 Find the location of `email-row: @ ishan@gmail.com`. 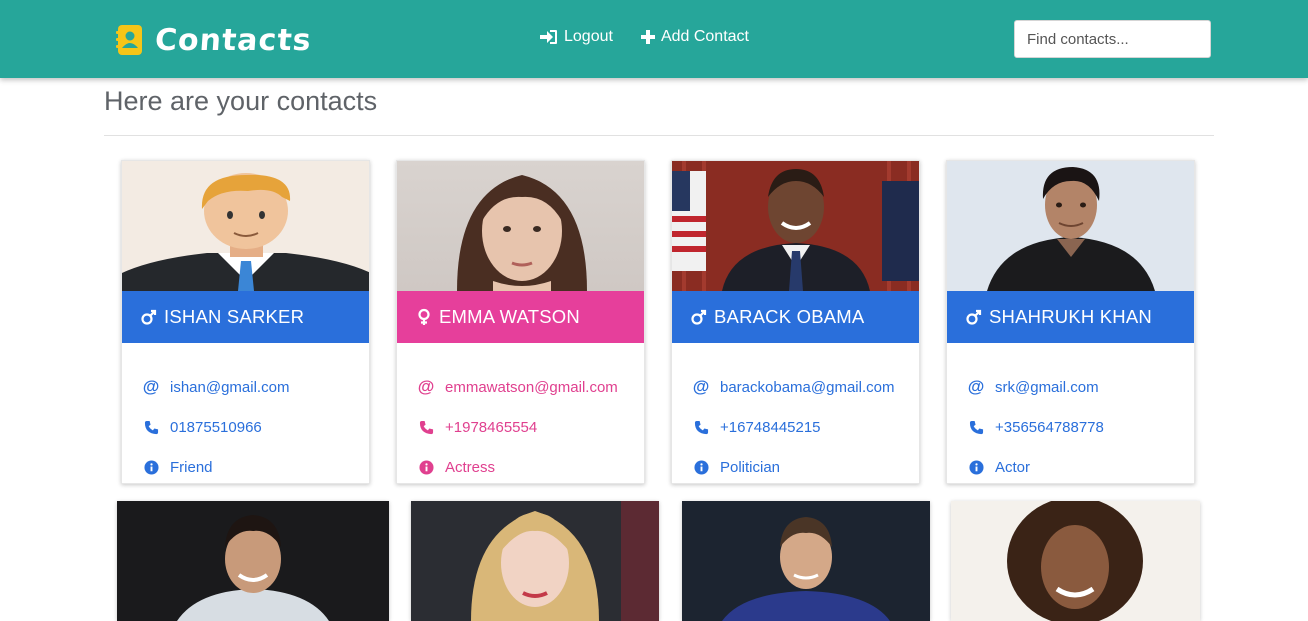

email-row: @ ishan@gmail.com is located at coordinates (250, 387).